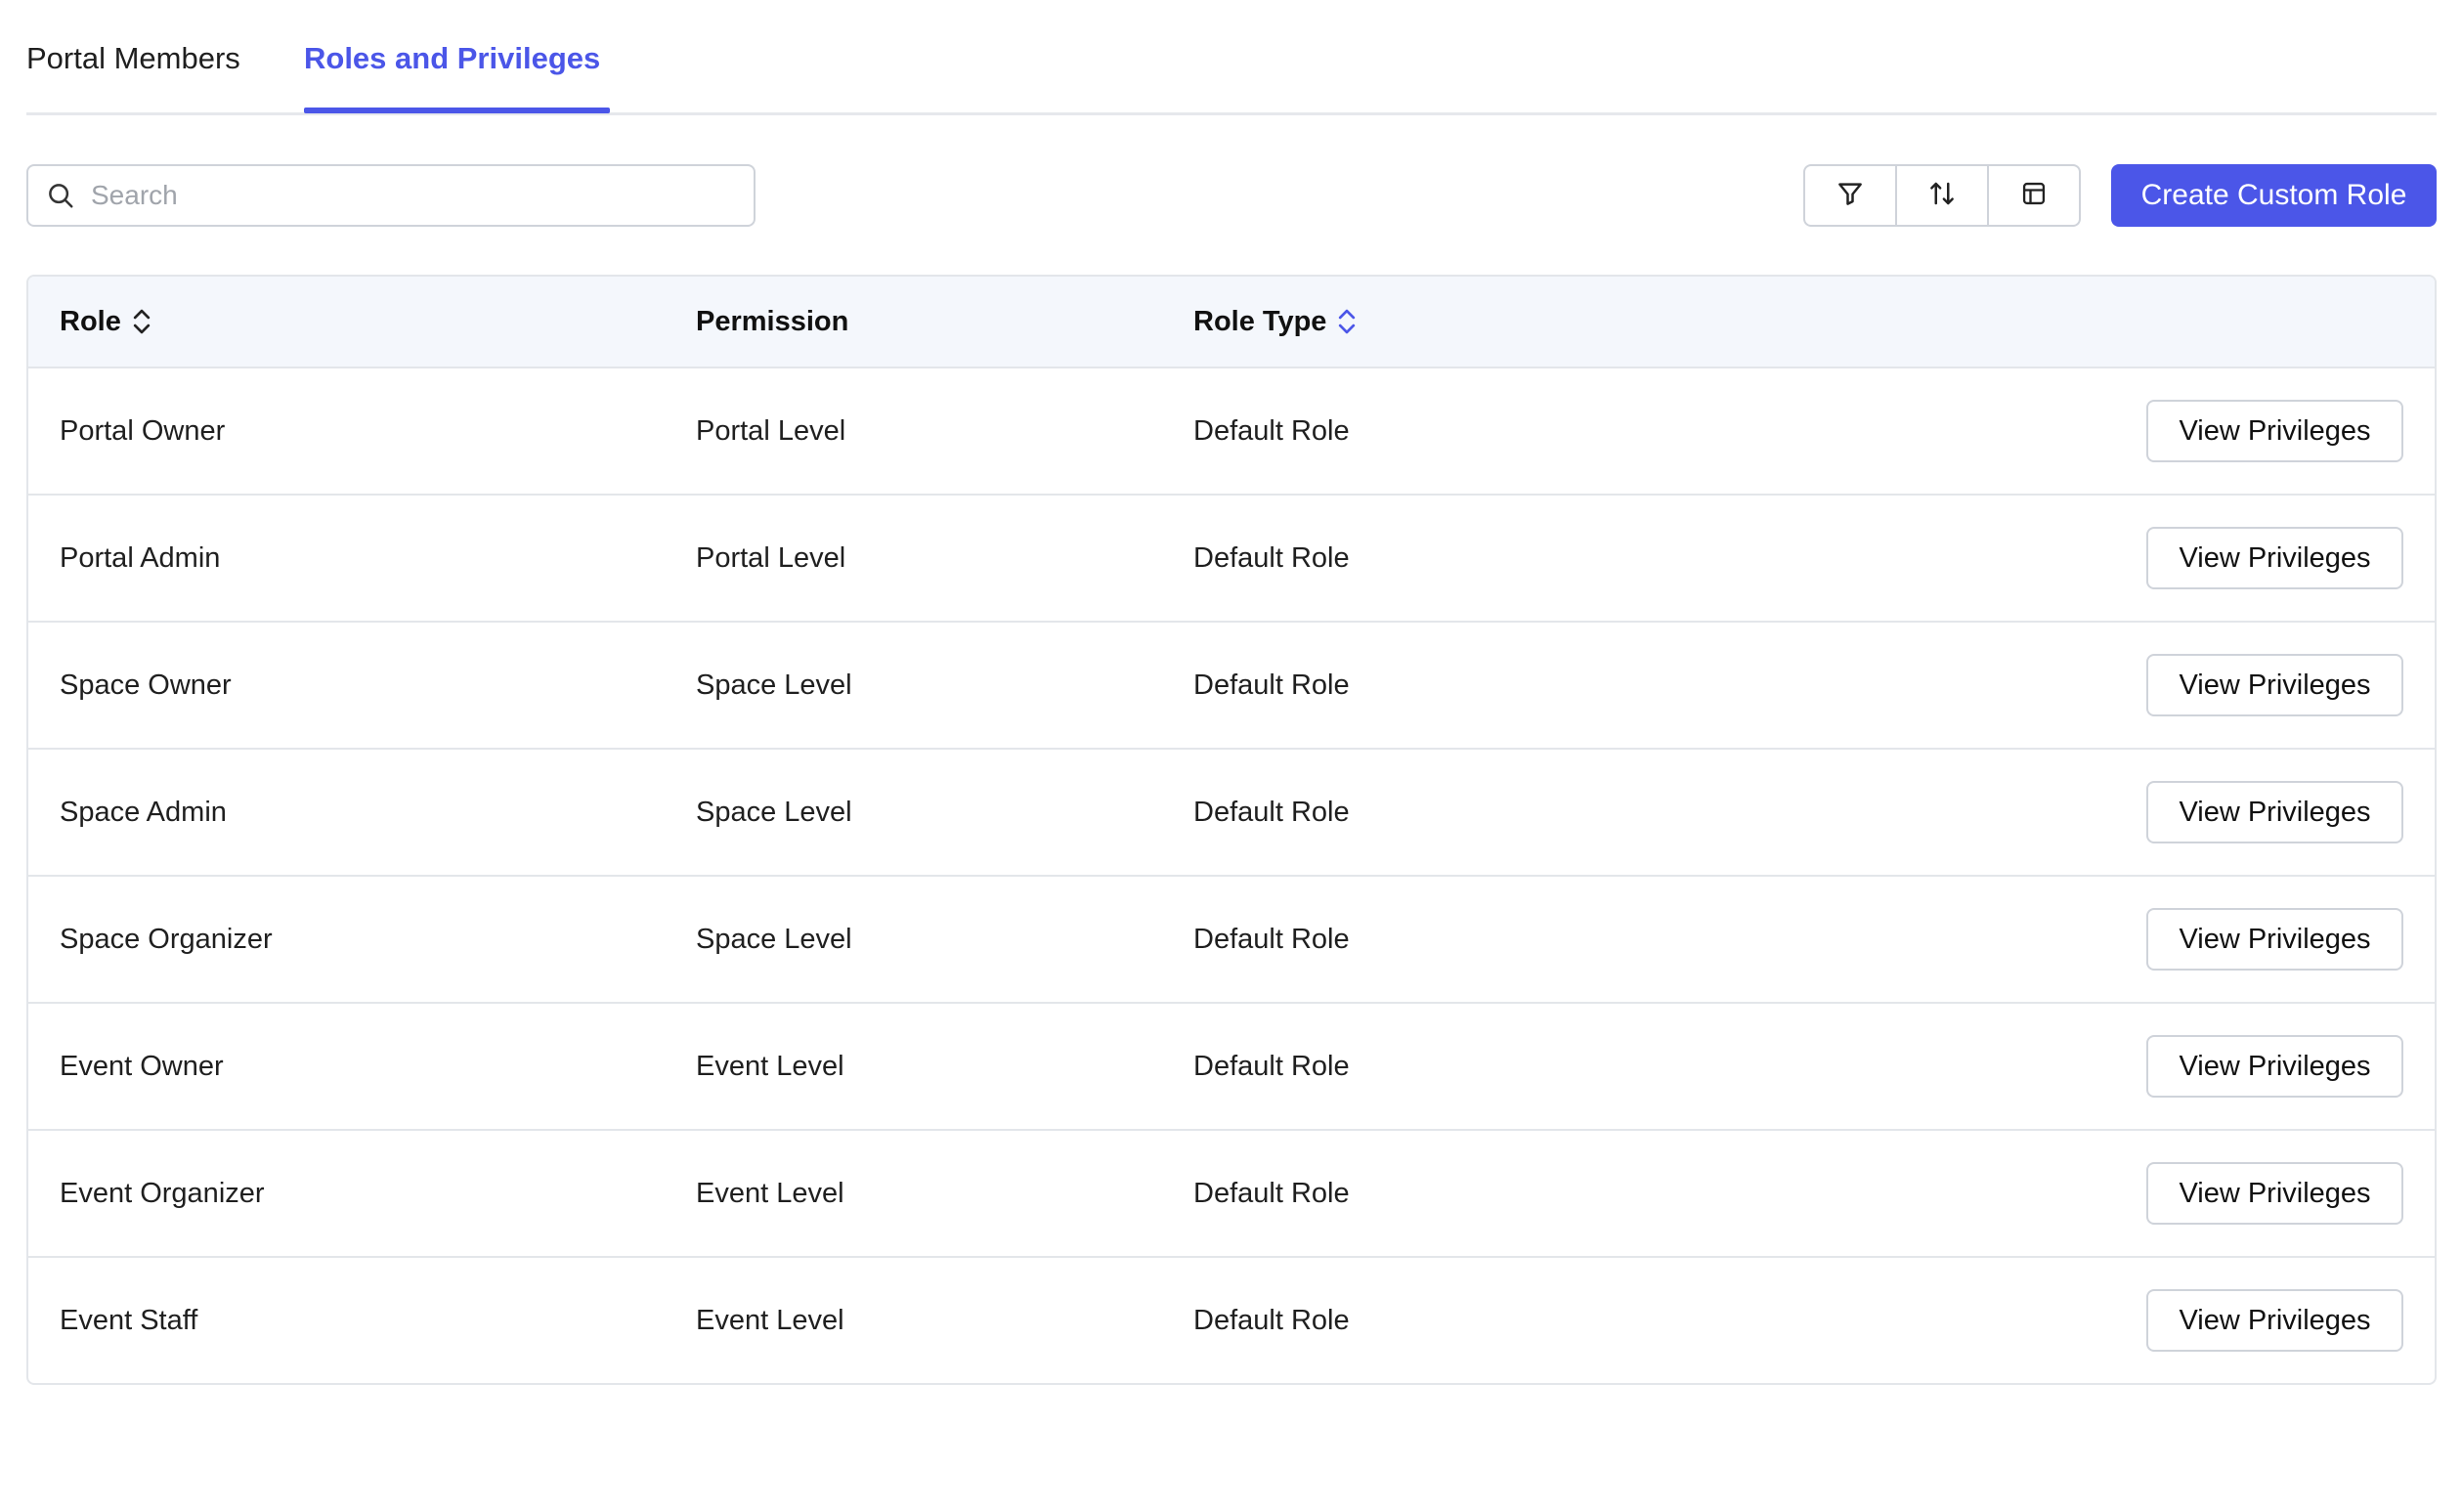 The height and width of the screenshot is (1512, 2462). I want to click on sort-icon, so click(1942, 196).